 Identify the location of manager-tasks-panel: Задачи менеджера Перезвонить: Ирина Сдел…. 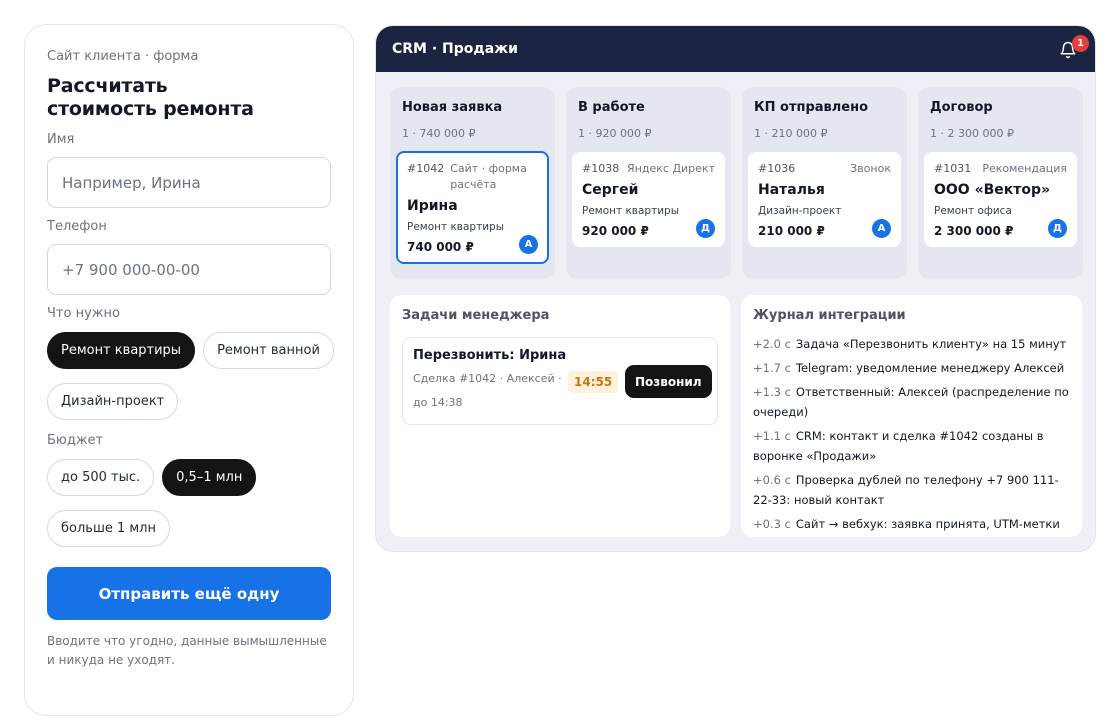
(560, 416).